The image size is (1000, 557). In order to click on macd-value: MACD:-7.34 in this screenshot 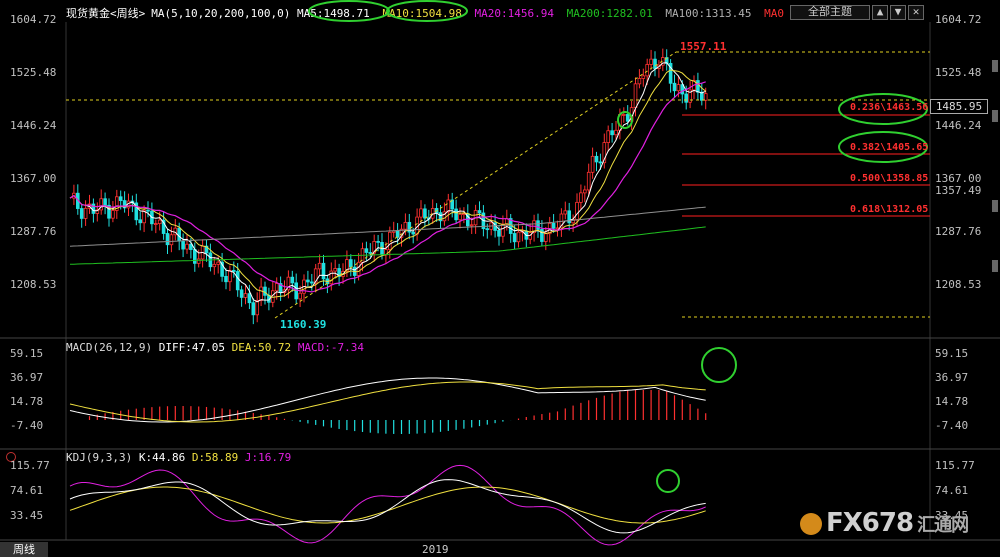, I will do `click(331, 347)`.